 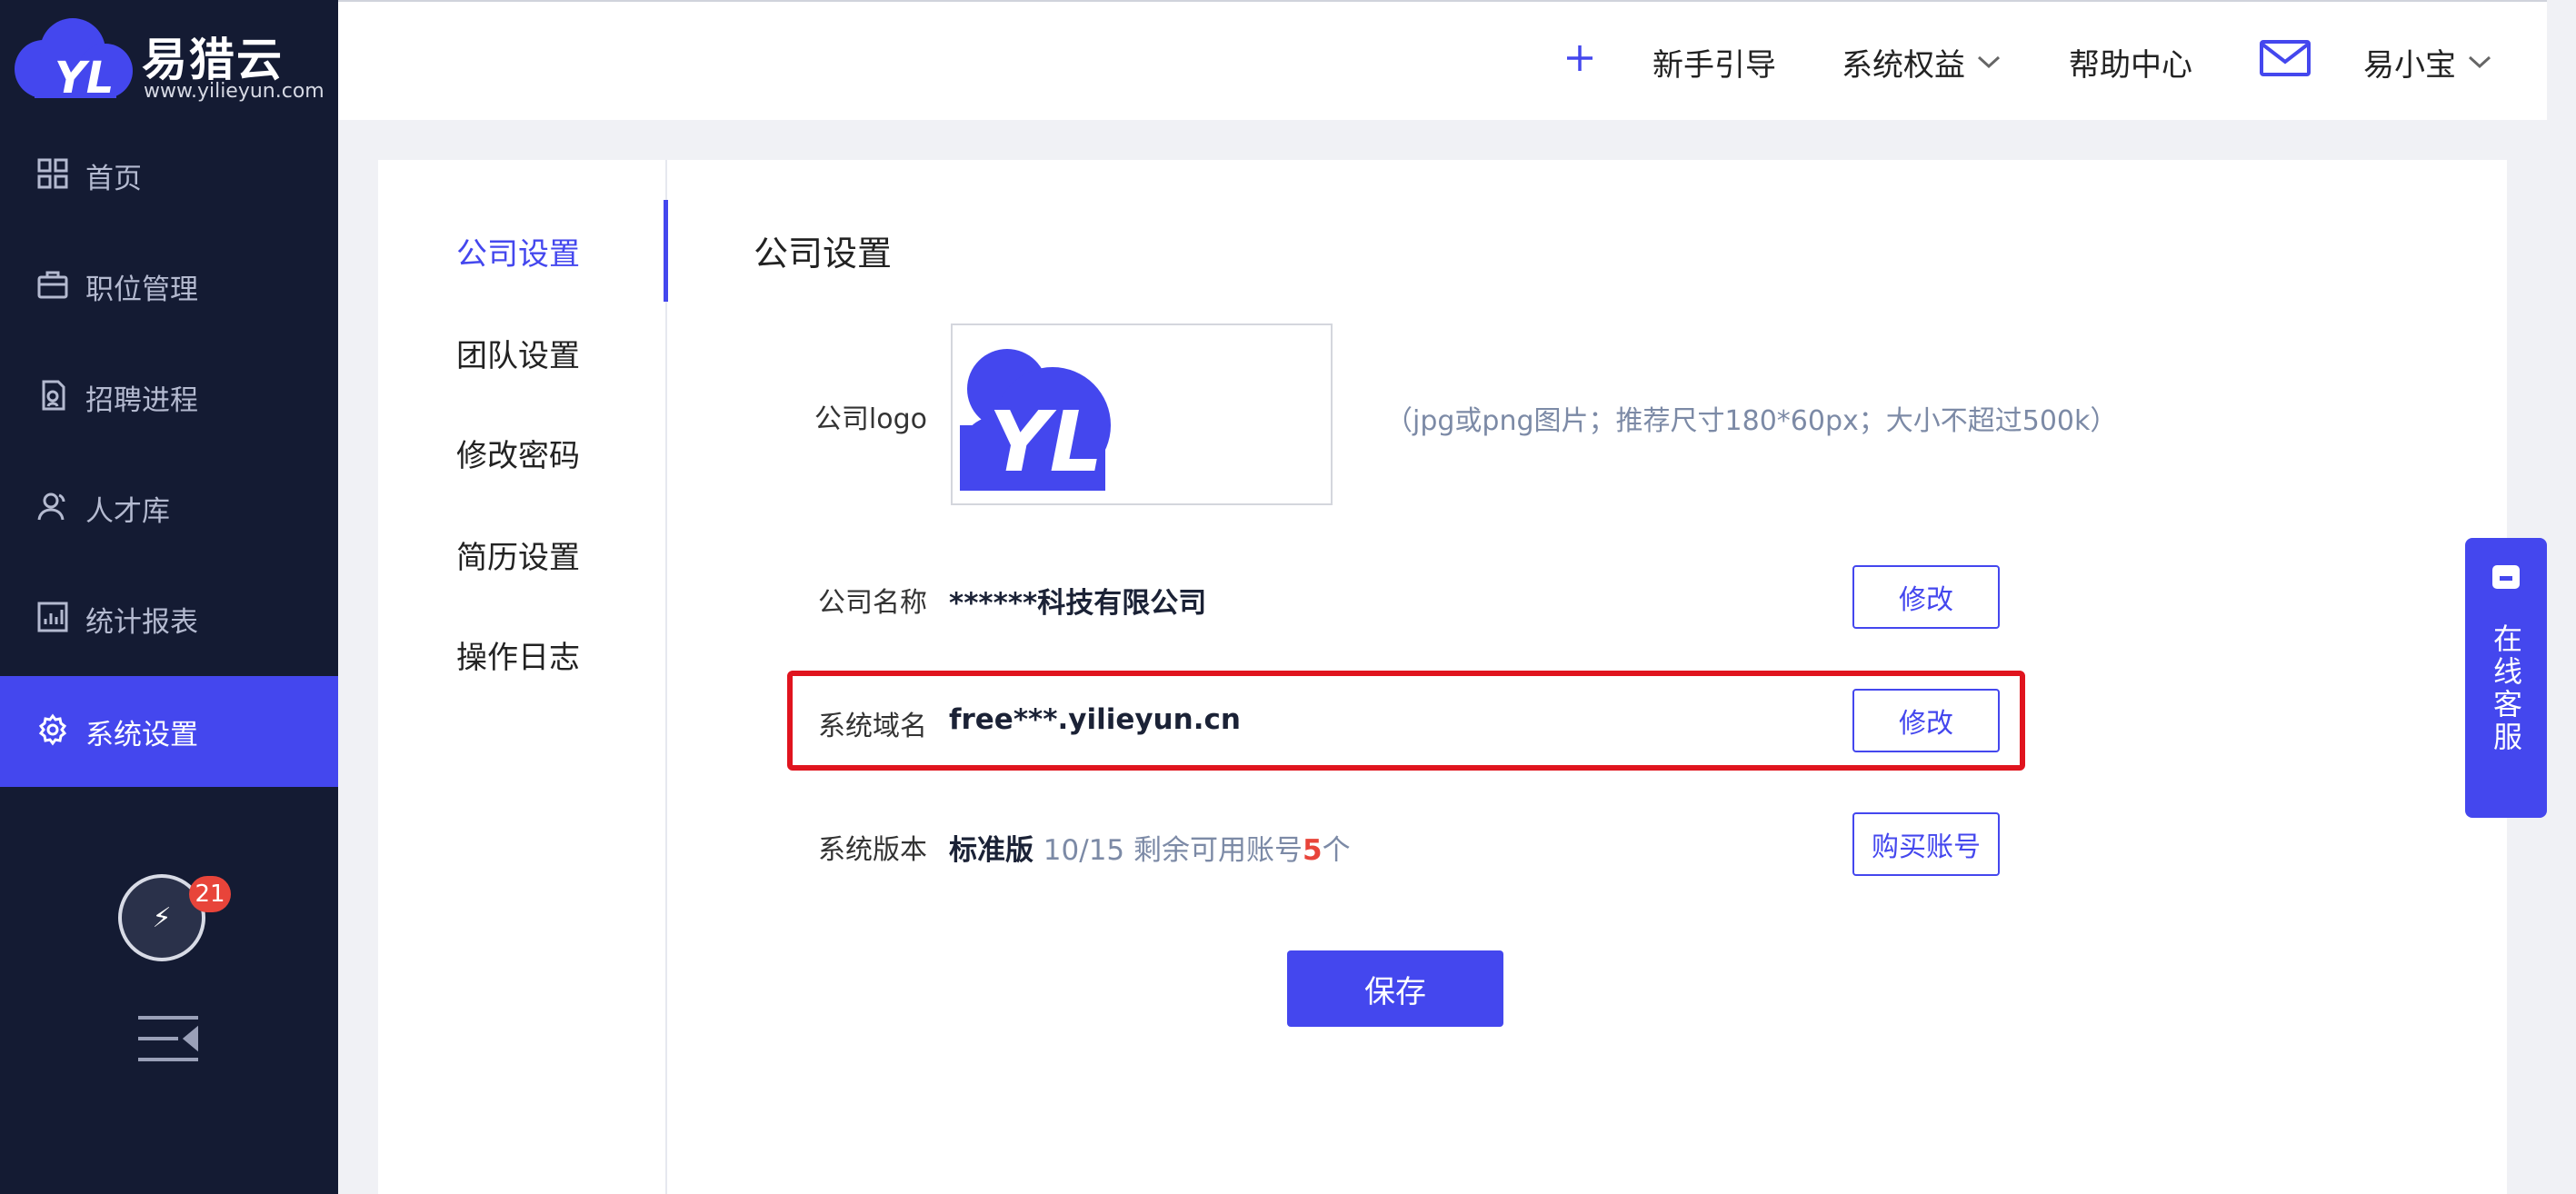 I want to click on top-bar: 新手引导 系统权益 帮助中心 易小宝, so click(x=1442, y=60).